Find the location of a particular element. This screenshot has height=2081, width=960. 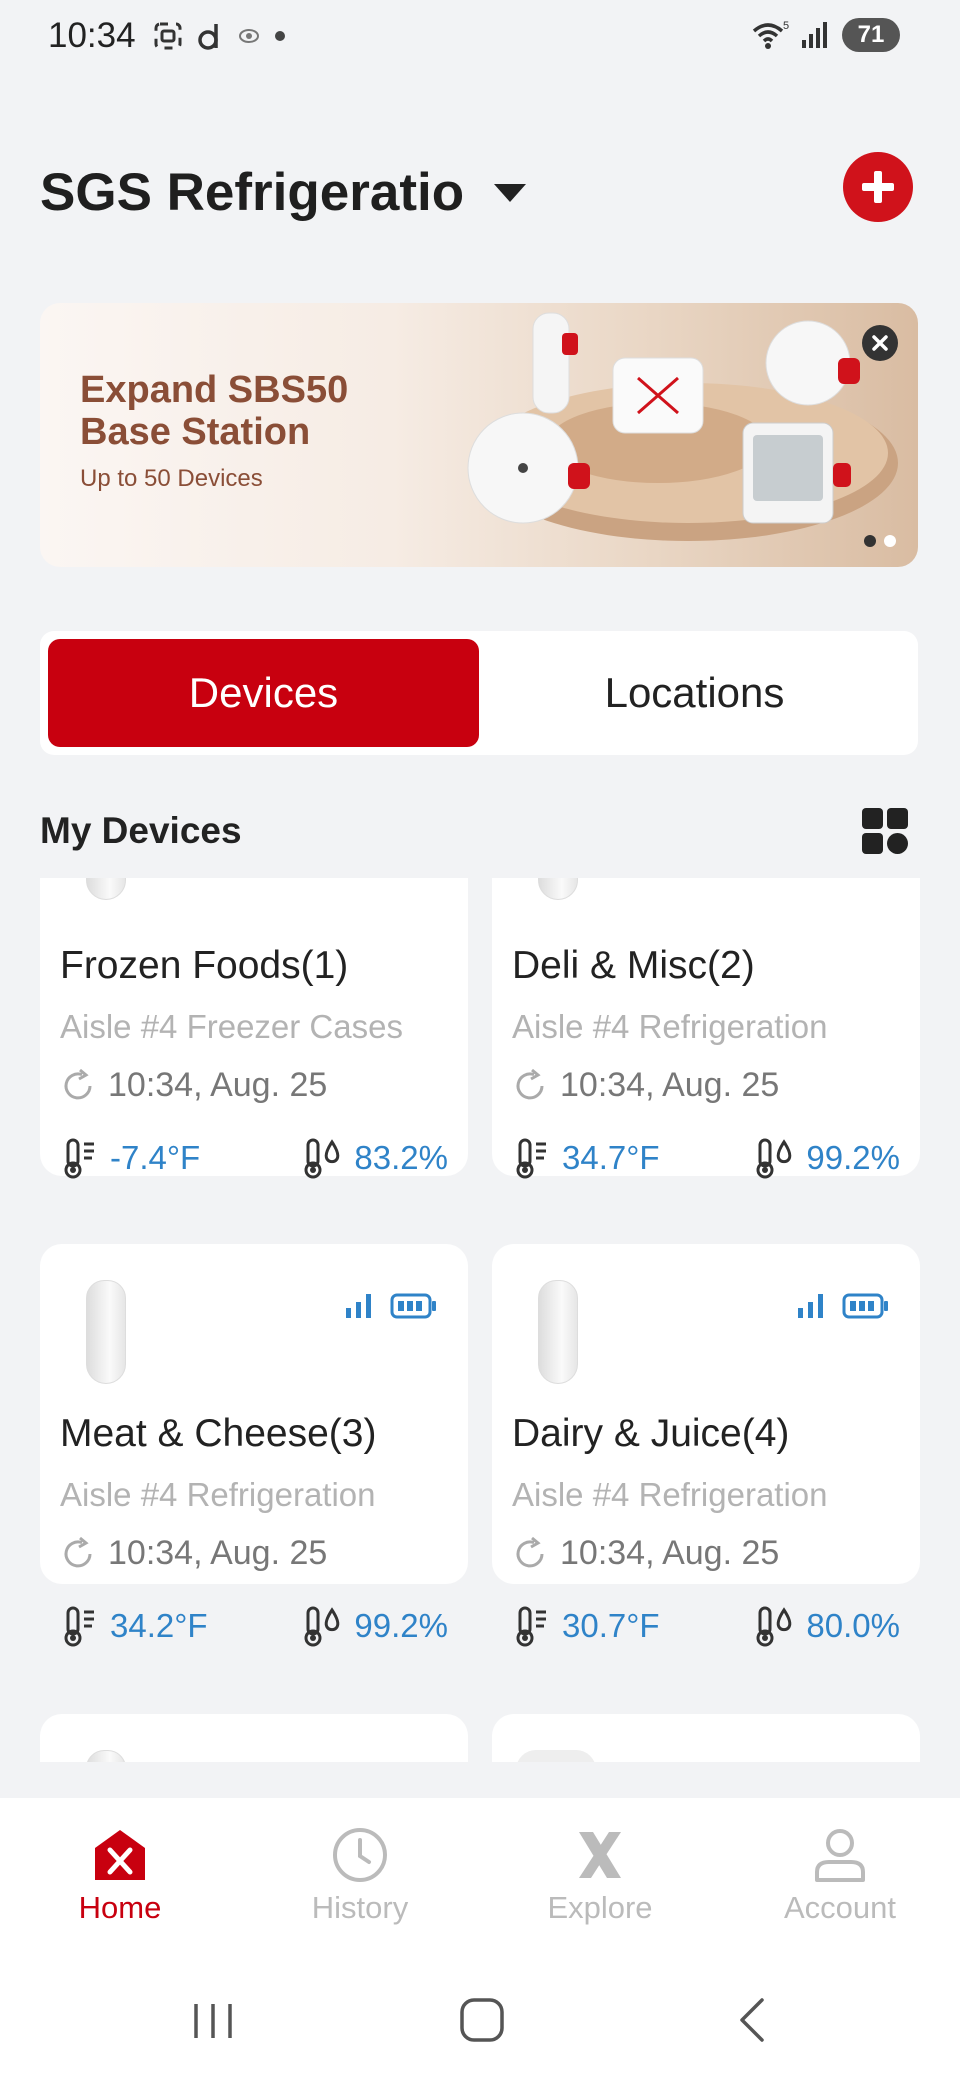

readings: -7.4°F 83.2% is located at coordinates (254, 1158).